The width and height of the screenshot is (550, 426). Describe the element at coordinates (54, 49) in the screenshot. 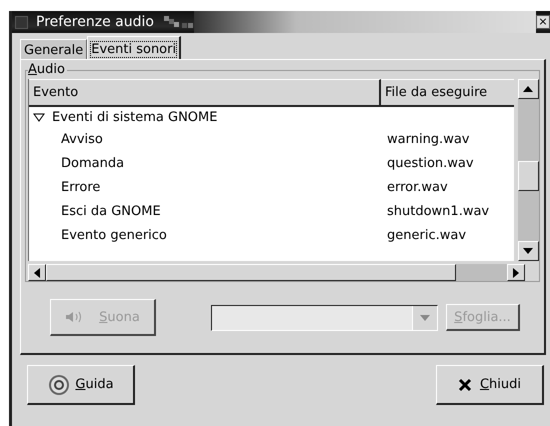

I see `tab: Generale` at that location.